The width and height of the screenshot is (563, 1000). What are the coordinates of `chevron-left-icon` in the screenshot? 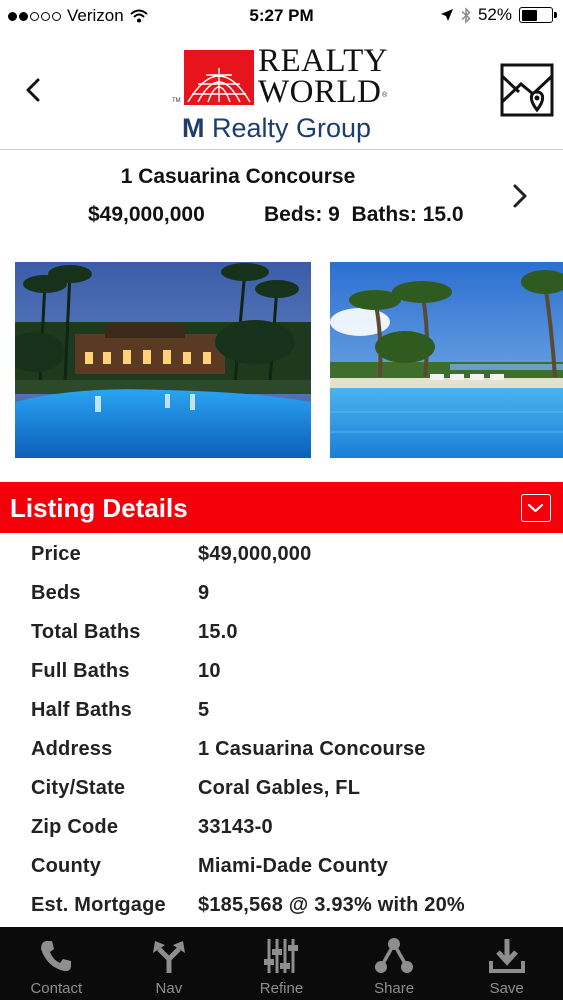 It's located at (33, 90).